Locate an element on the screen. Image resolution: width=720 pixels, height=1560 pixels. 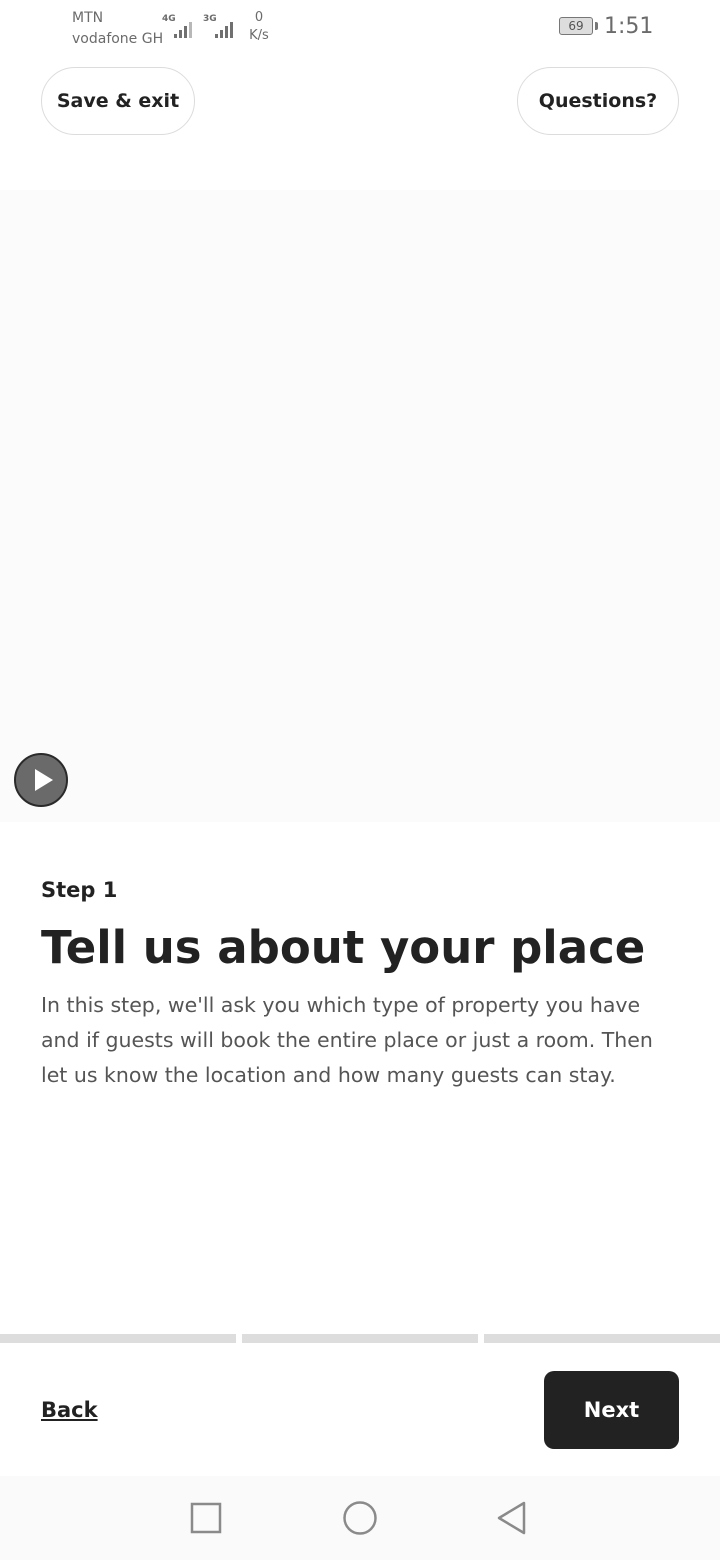
battery-icon: 69 is located at coordinates (576, 26).